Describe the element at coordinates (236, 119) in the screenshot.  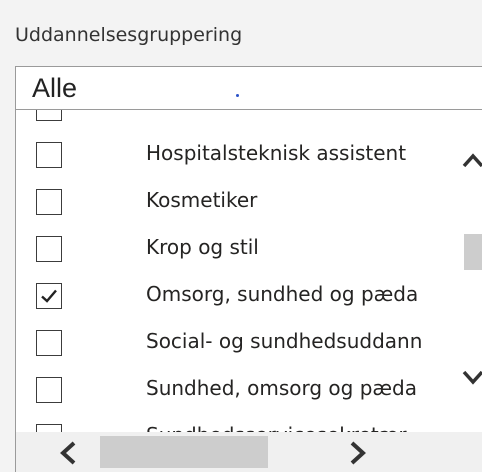
I see `list-item` at that location.